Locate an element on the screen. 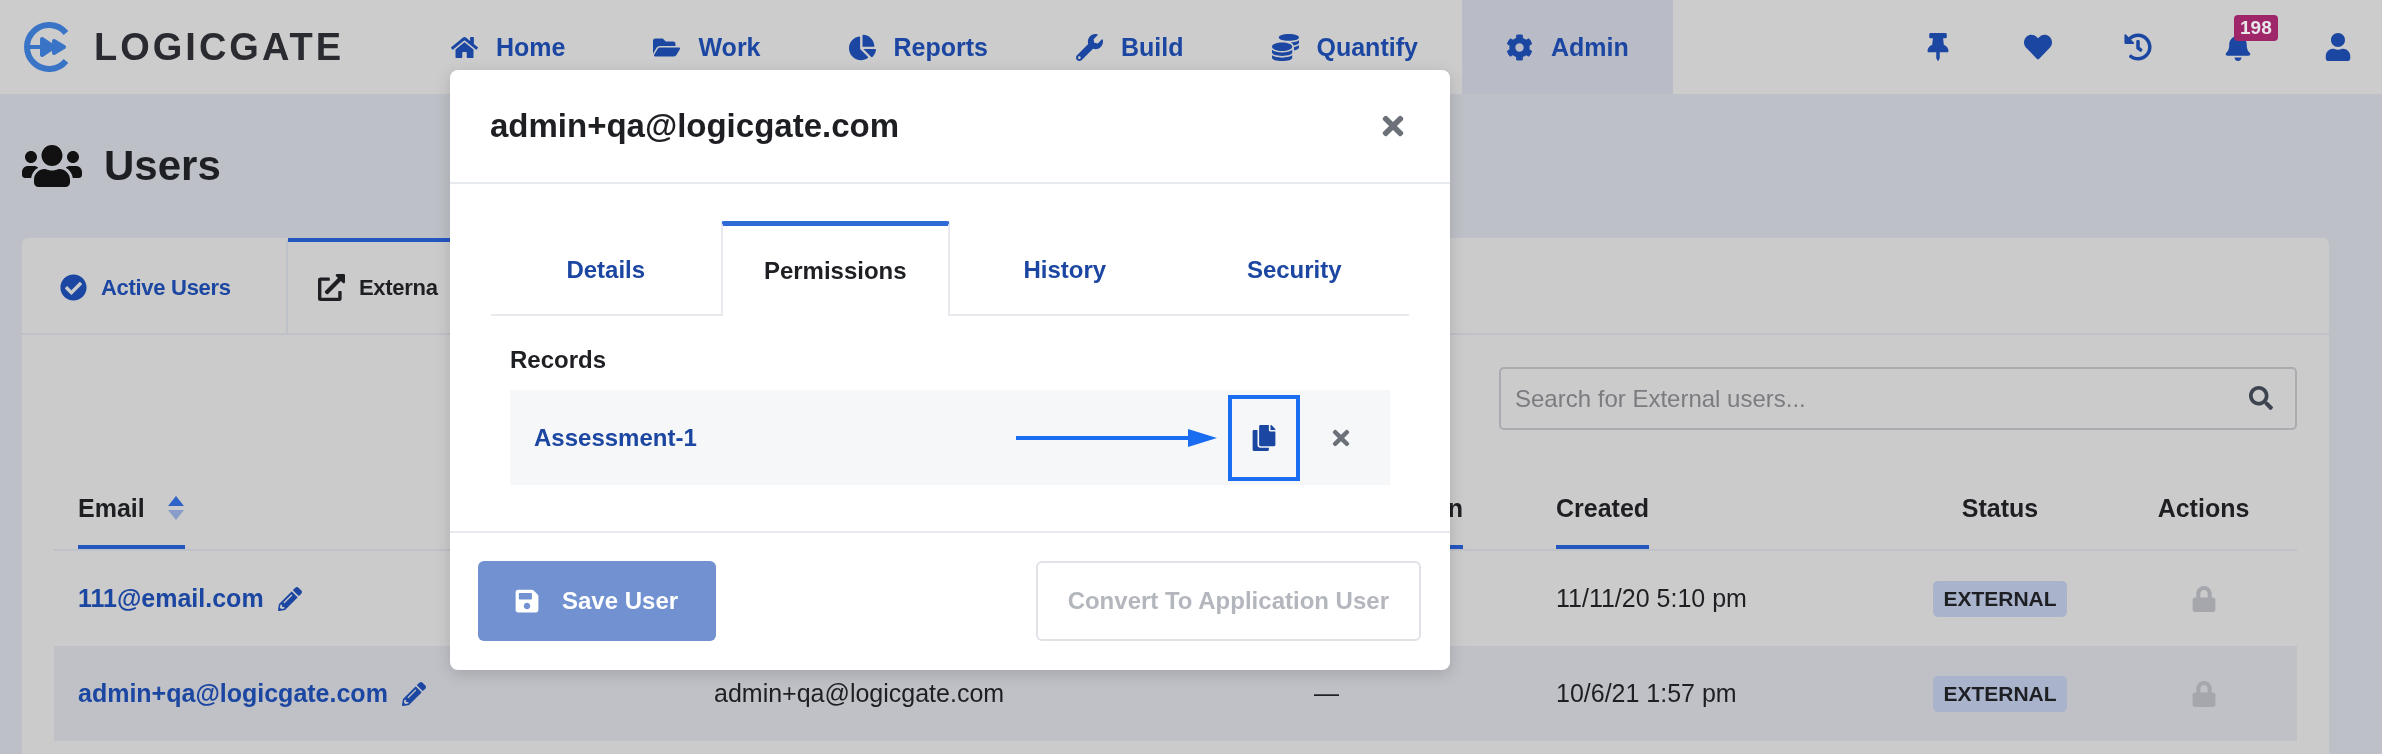  wrench-icon is located at coordinates (1089, 47).